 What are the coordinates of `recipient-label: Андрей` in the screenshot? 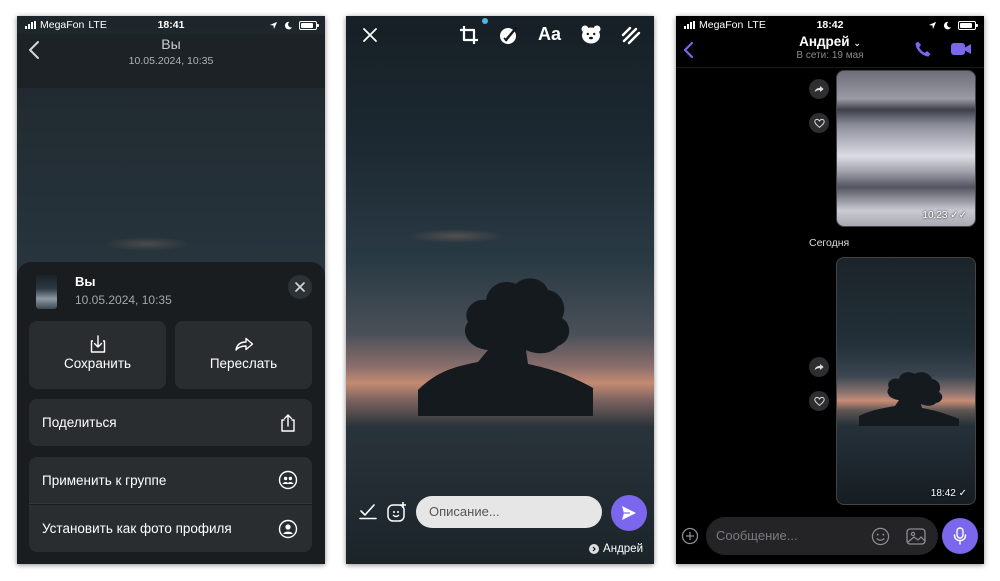 It's located at (616, 549).